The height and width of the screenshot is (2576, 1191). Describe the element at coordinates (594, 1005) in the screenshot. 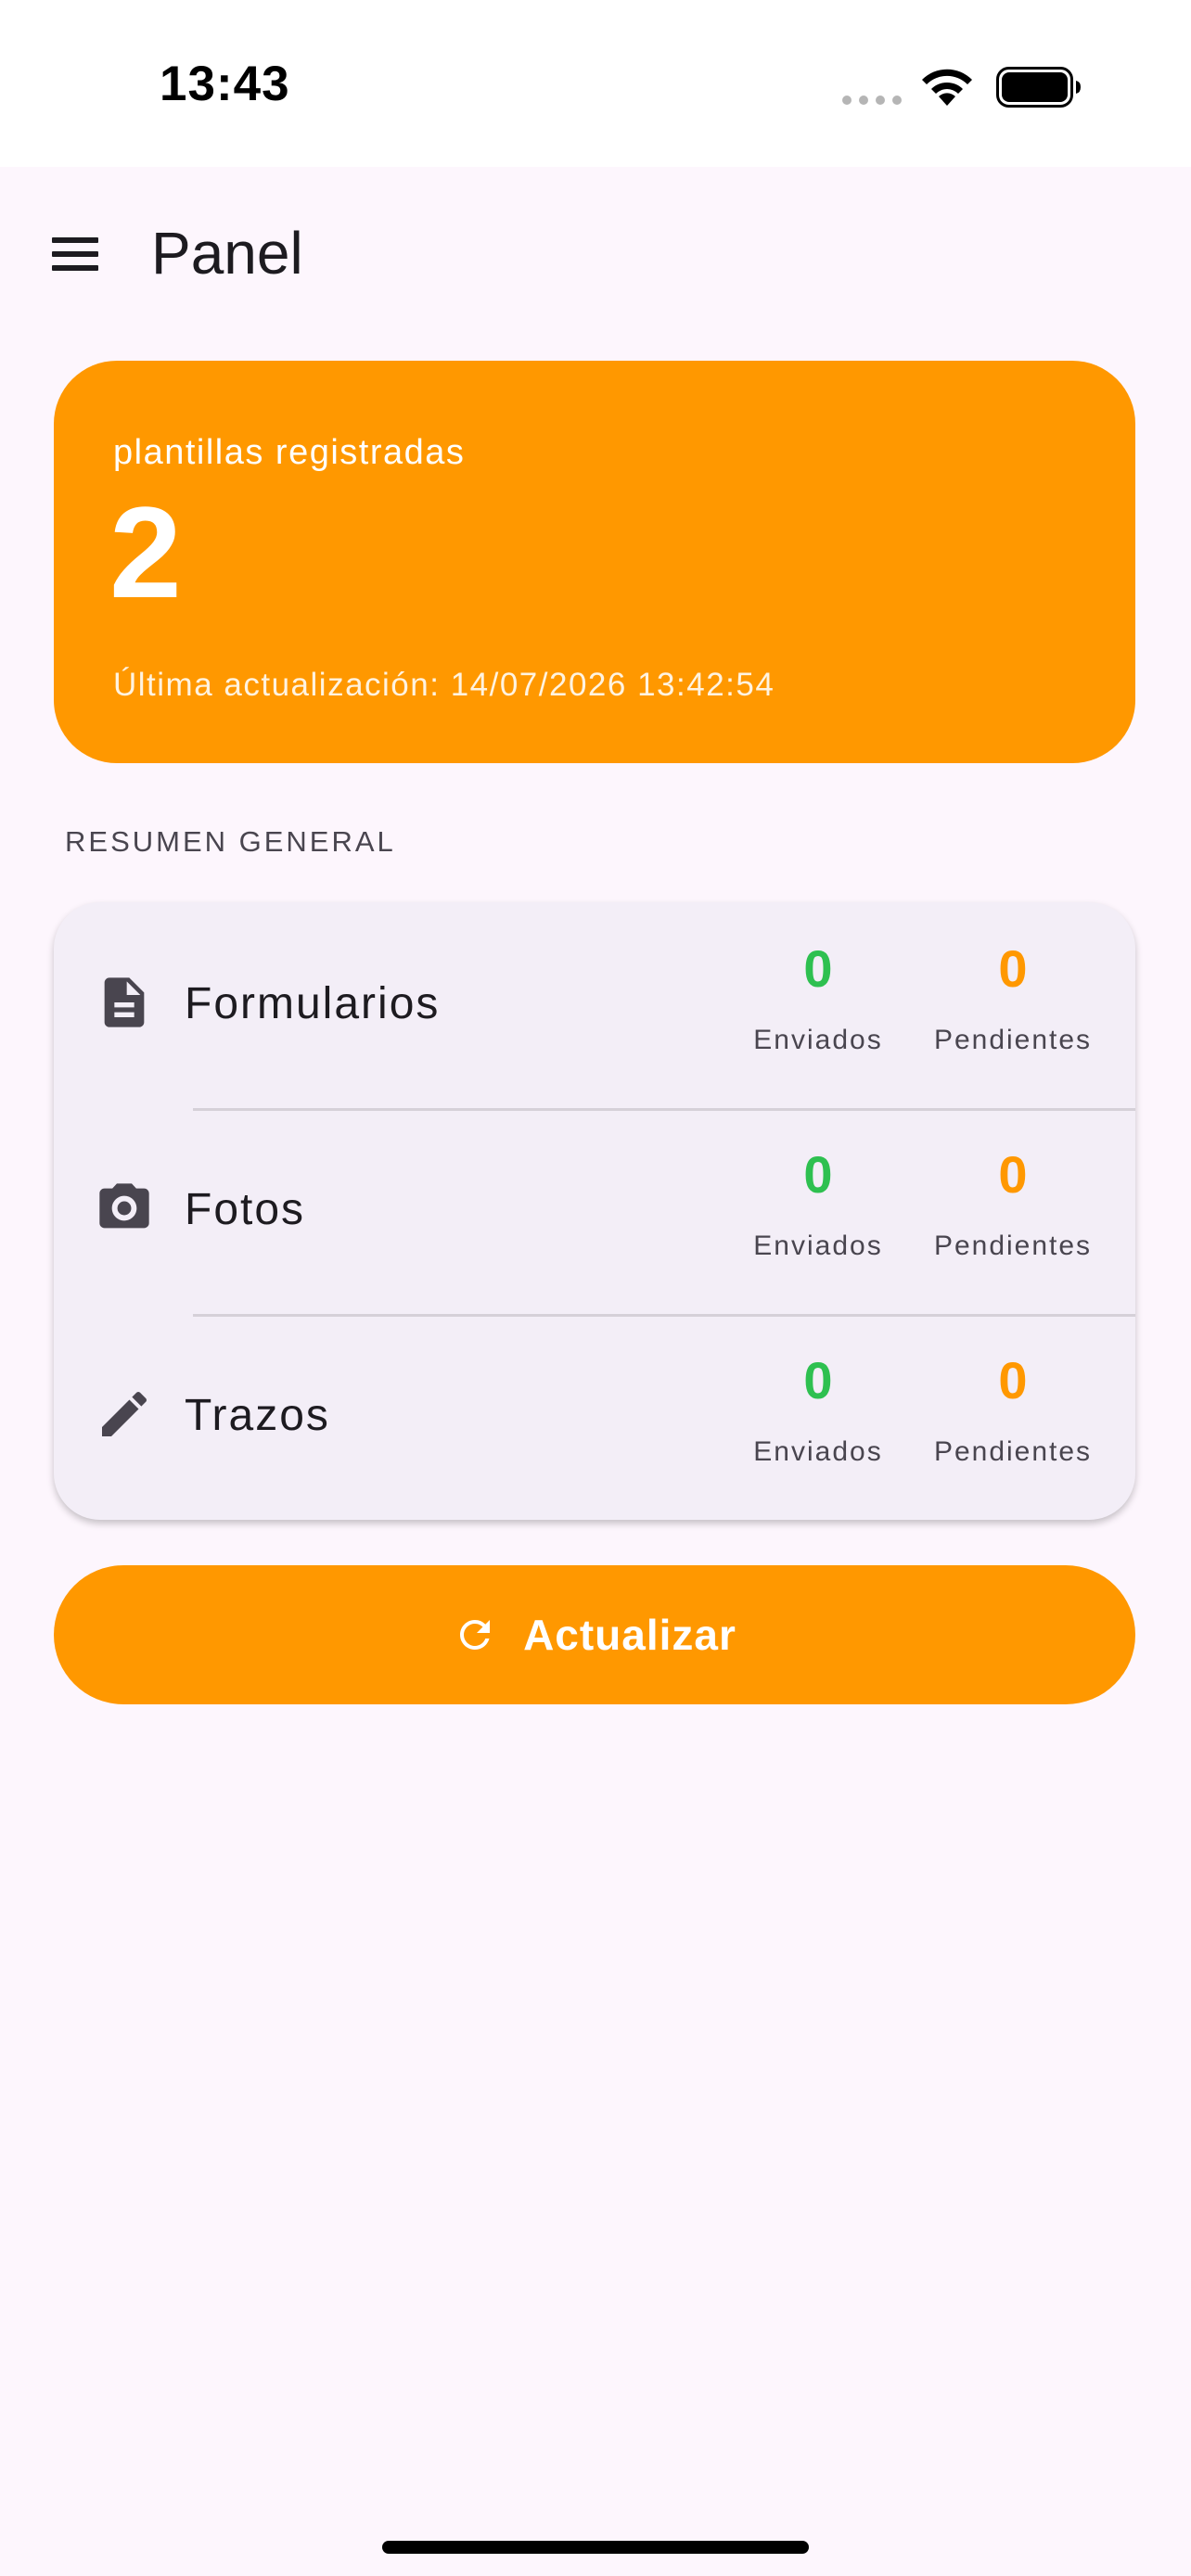

I see `summary-row-formularios: Formularios 0 Enviados 0 Pendientes` at that location.